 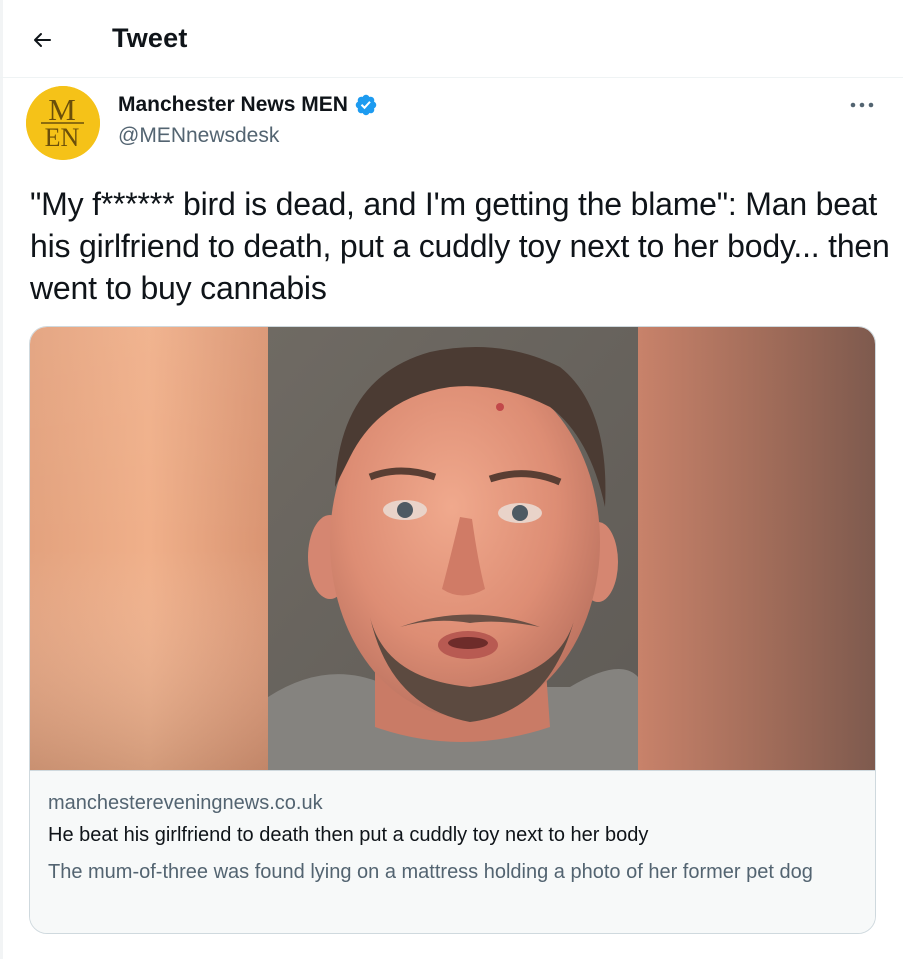 What do you see at coordinates (150, 38) in the screenshot?
I see `page-title: Tweet` at bounding box center [150, 38].